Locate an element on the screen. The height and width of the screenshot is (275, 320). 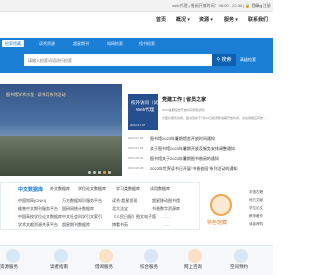
db-link: 学术文献资源共享平台 is located at coordinates (38, 225).